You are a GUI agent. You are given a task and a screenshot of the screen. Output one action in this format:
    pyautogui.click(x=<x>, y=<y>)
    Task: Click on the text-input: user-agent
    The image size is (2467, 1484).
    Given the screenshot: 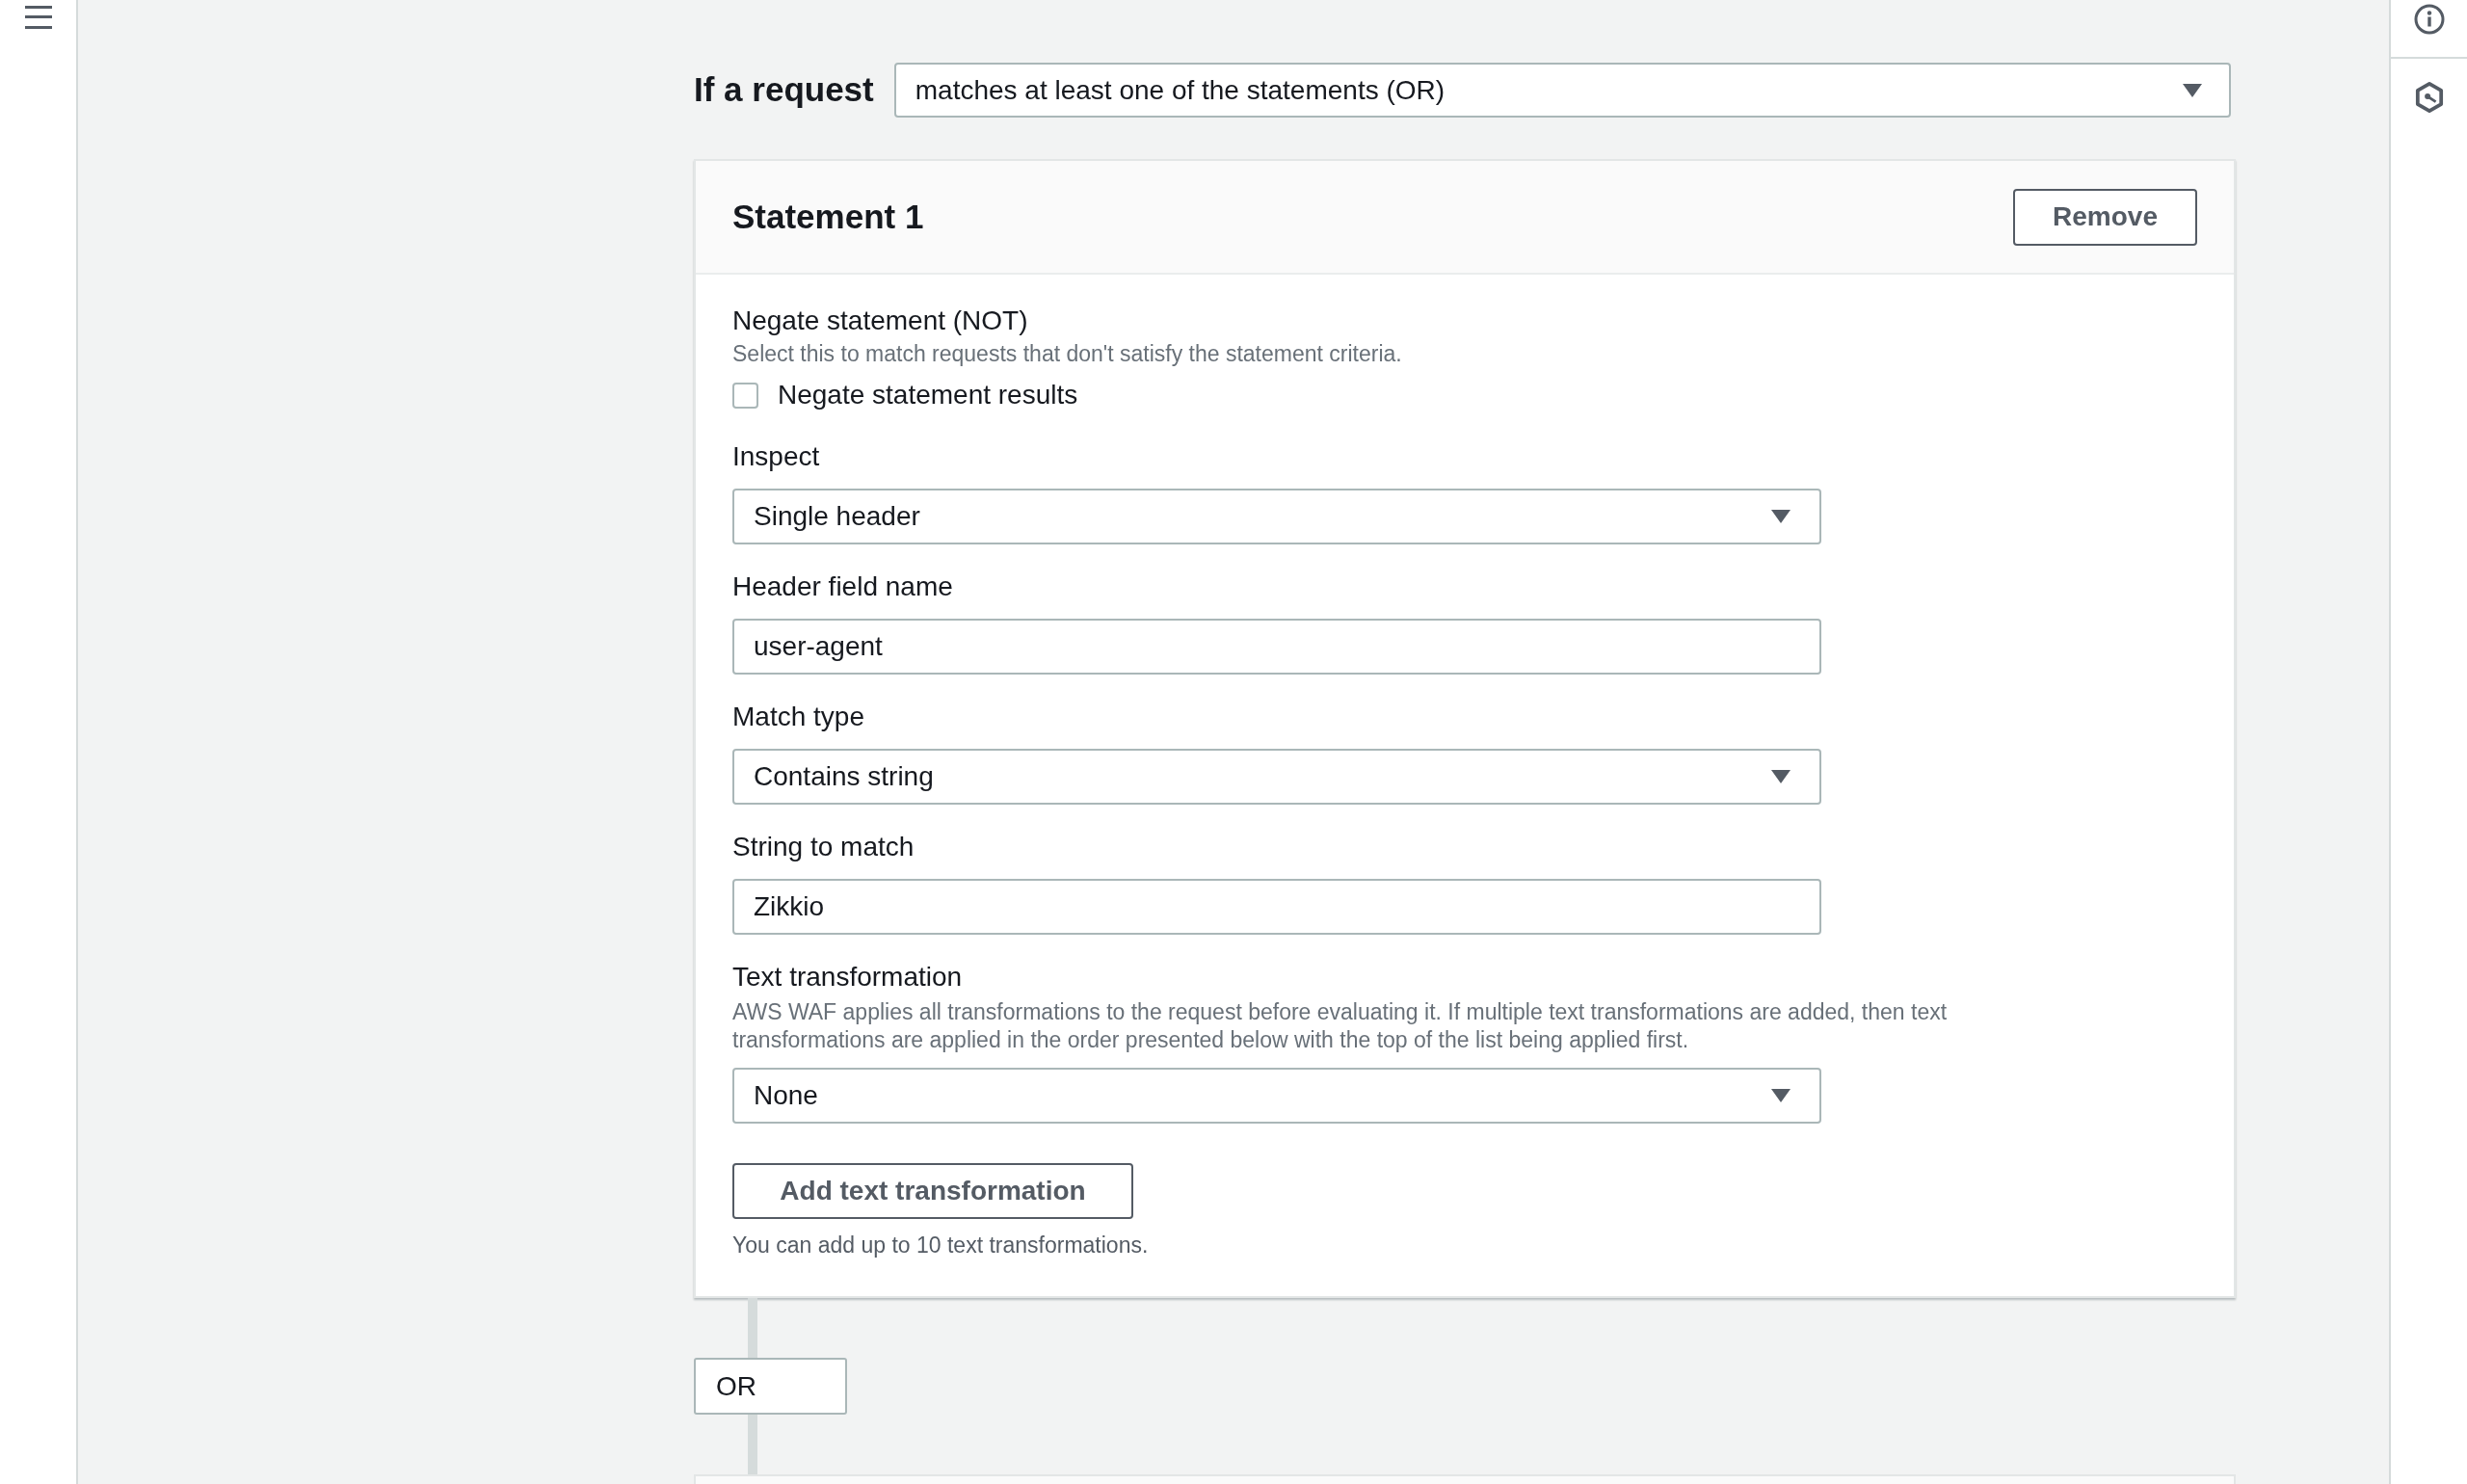 What is the action you would take?
    pyautogui.click(x=1276, y=647)
    